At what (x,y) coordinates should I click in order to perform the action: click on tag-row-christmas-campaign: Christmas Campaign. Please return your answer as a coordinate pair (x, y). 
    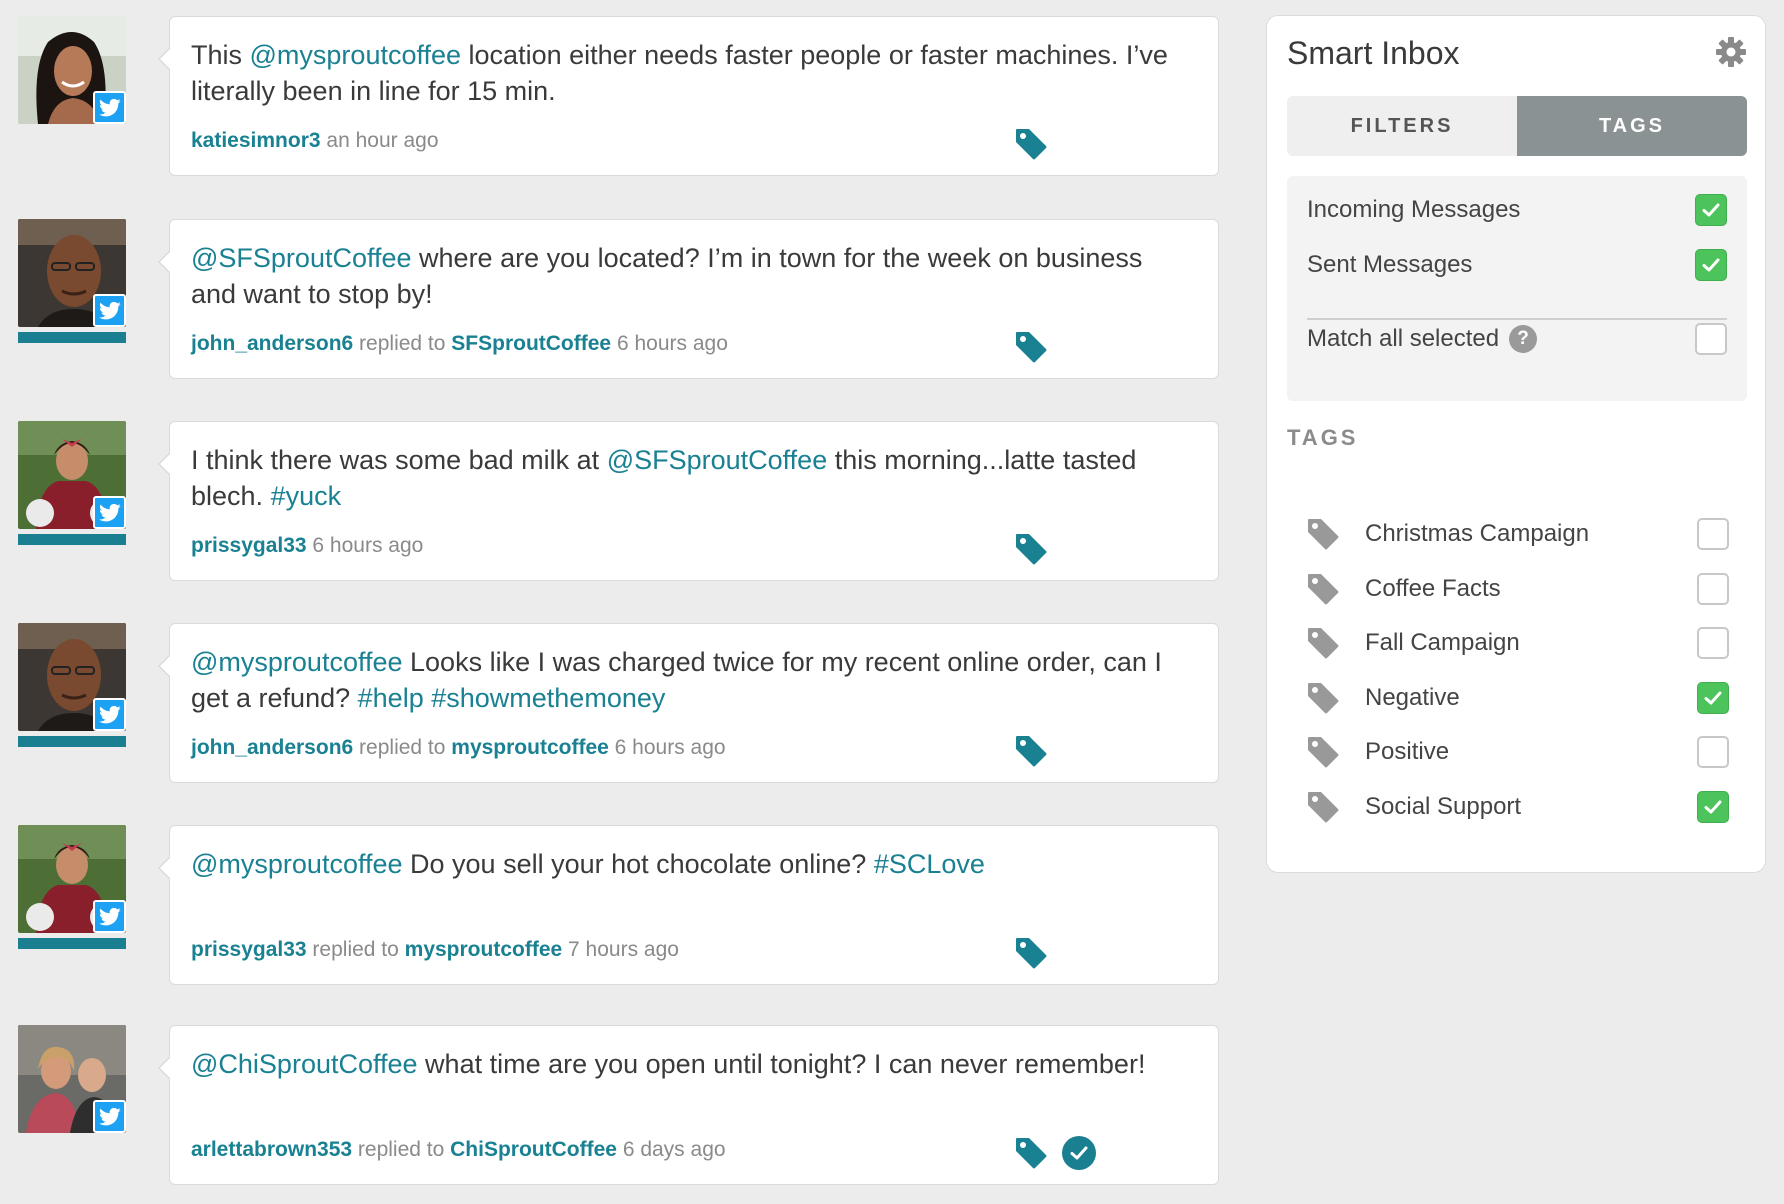
    Looking at the image, I should click on (1517, 534).